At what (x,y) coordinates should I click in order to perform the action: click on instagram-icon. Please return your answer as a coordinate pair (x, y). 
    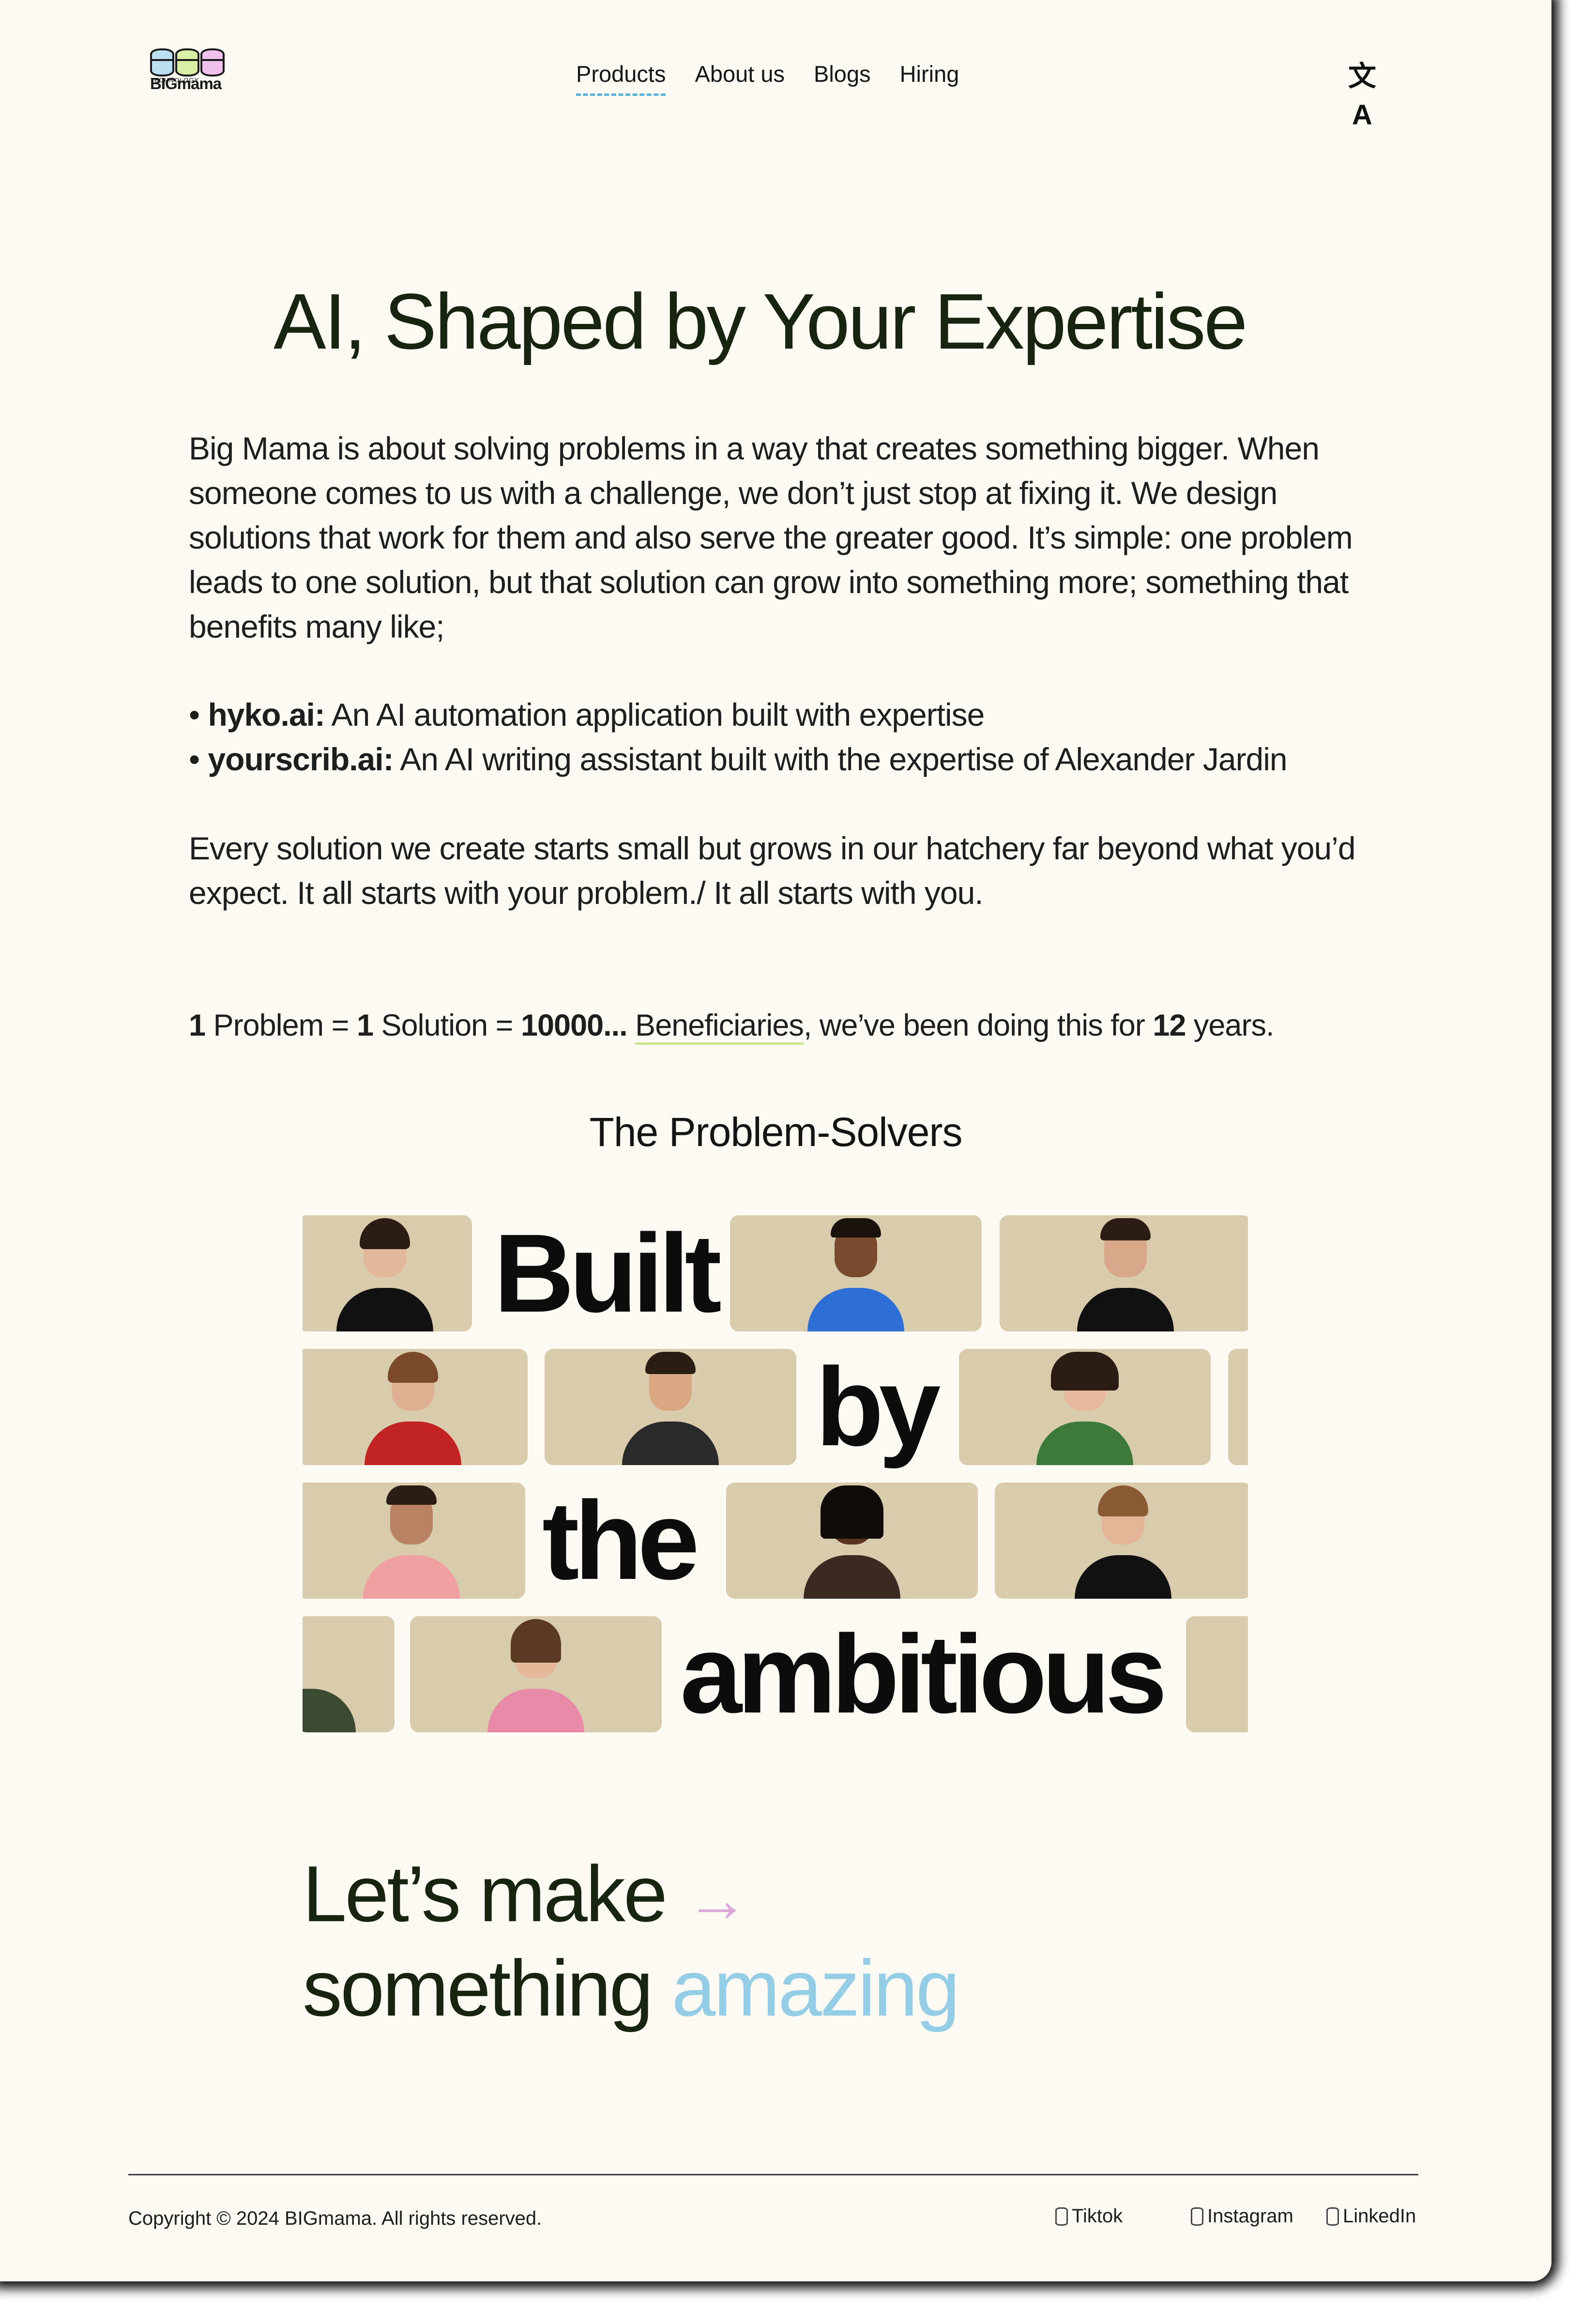
    Looking at the image, I should click on (1197, 2217).